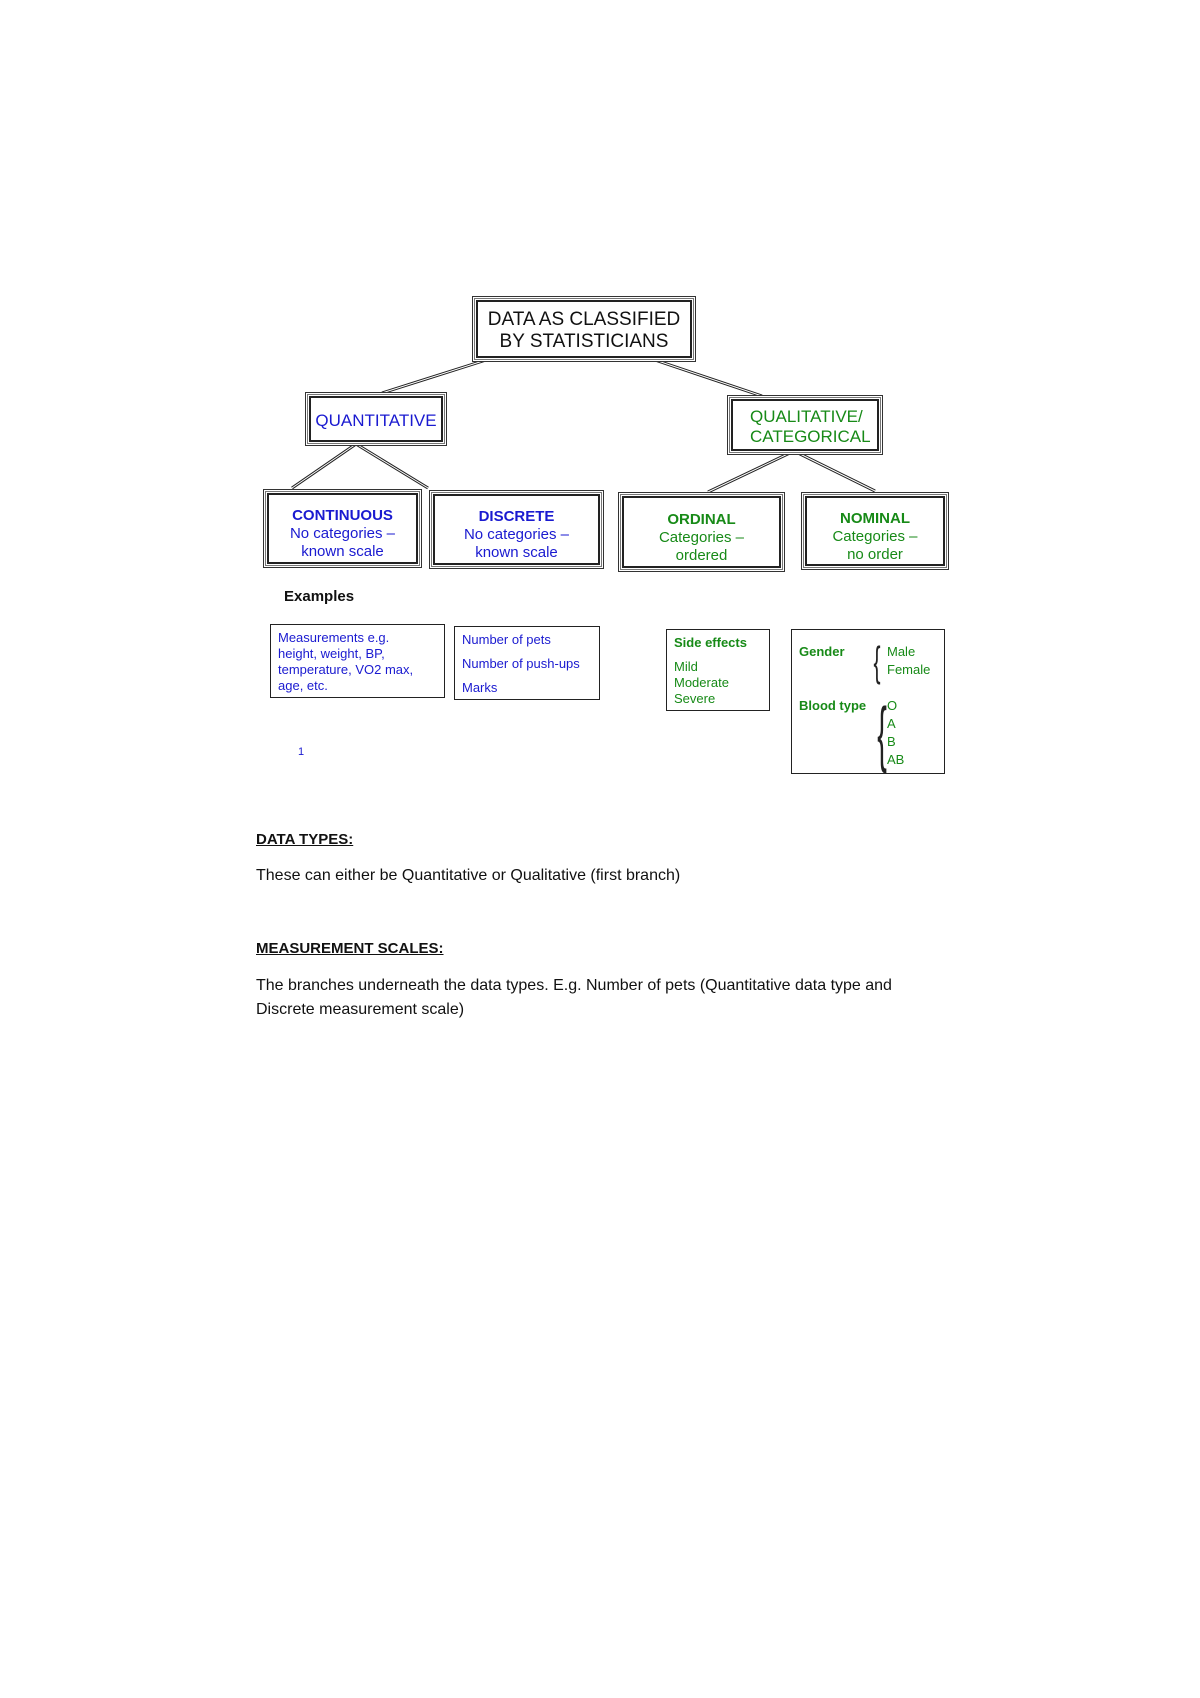  What do you see at coordinates (521, 663) in the screenshot?
I see `discrete-example-2: Number of push-ups` at bounding box center [521, 663].